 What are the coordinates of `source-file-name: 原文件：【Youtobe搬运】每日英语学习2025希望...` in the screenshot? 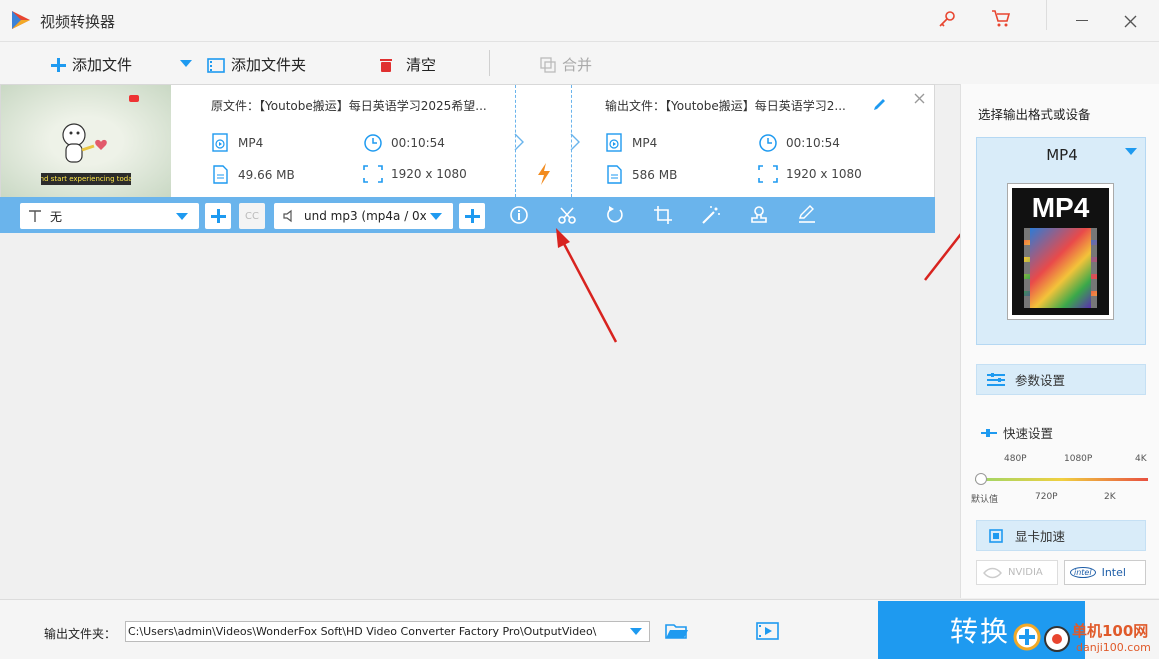 It's located at (349, 105).